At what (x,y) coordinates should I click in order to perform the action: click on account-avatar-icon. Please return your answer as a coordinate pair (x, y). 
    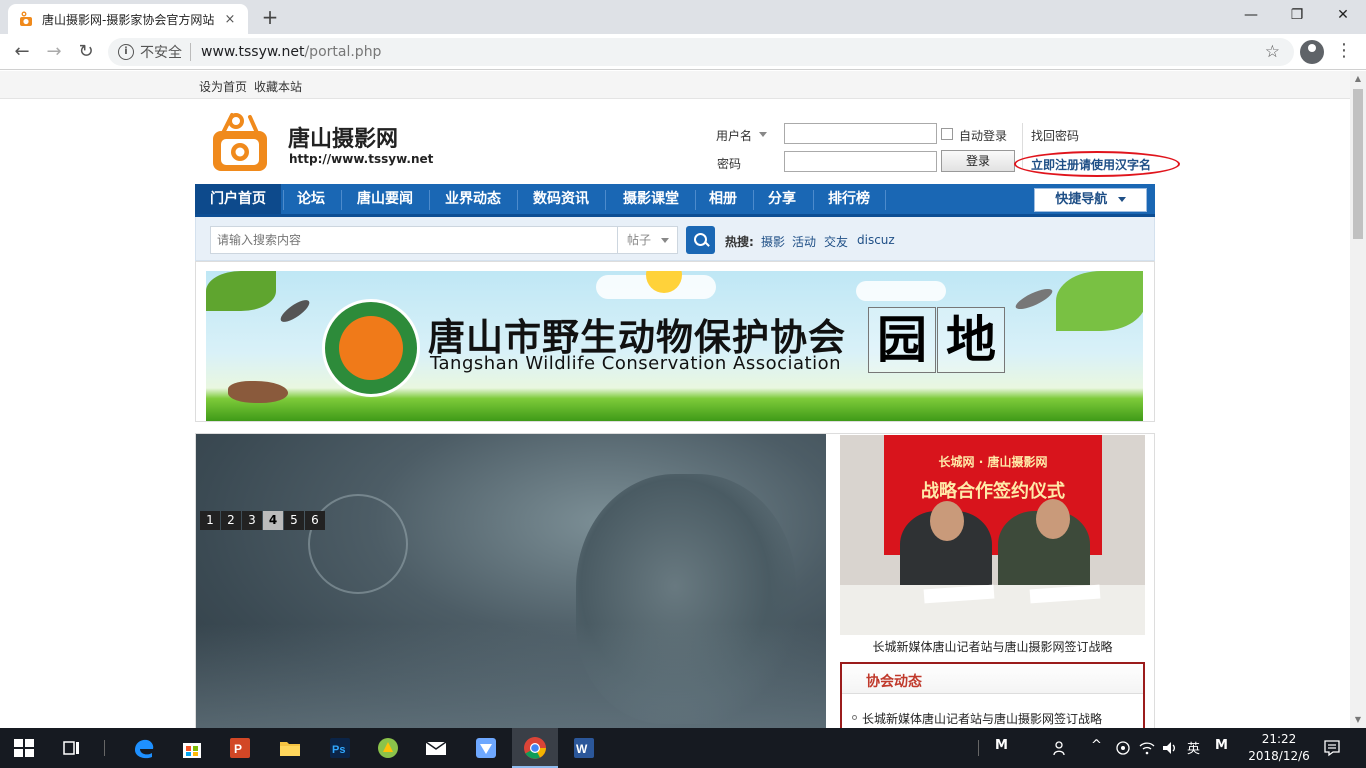
    Looking at the image, I should click on (1312, 52).